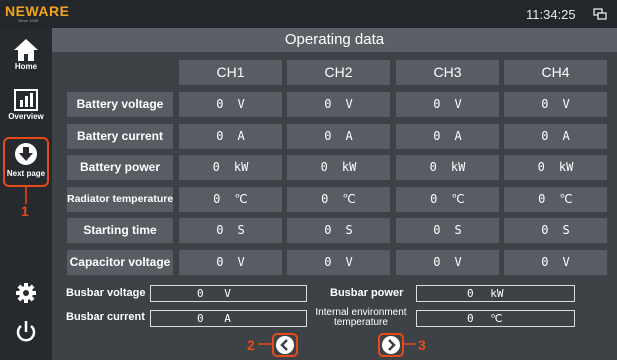 This screenshot has height=360, width=617. I want to click on busbar-power-unit: kW, so click(497, 293).